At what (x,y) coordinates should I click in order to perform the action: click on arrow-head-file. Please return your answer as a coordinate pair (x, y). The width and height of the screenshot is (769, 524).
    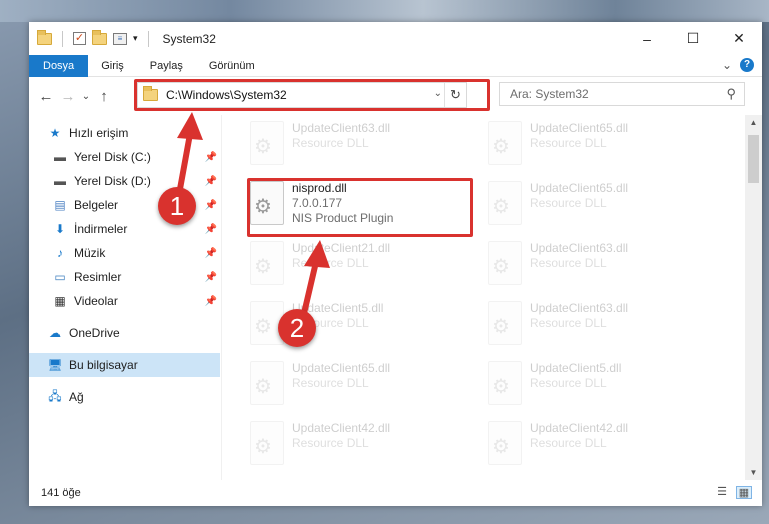
    Looking at the image, I should click on (317, 254).